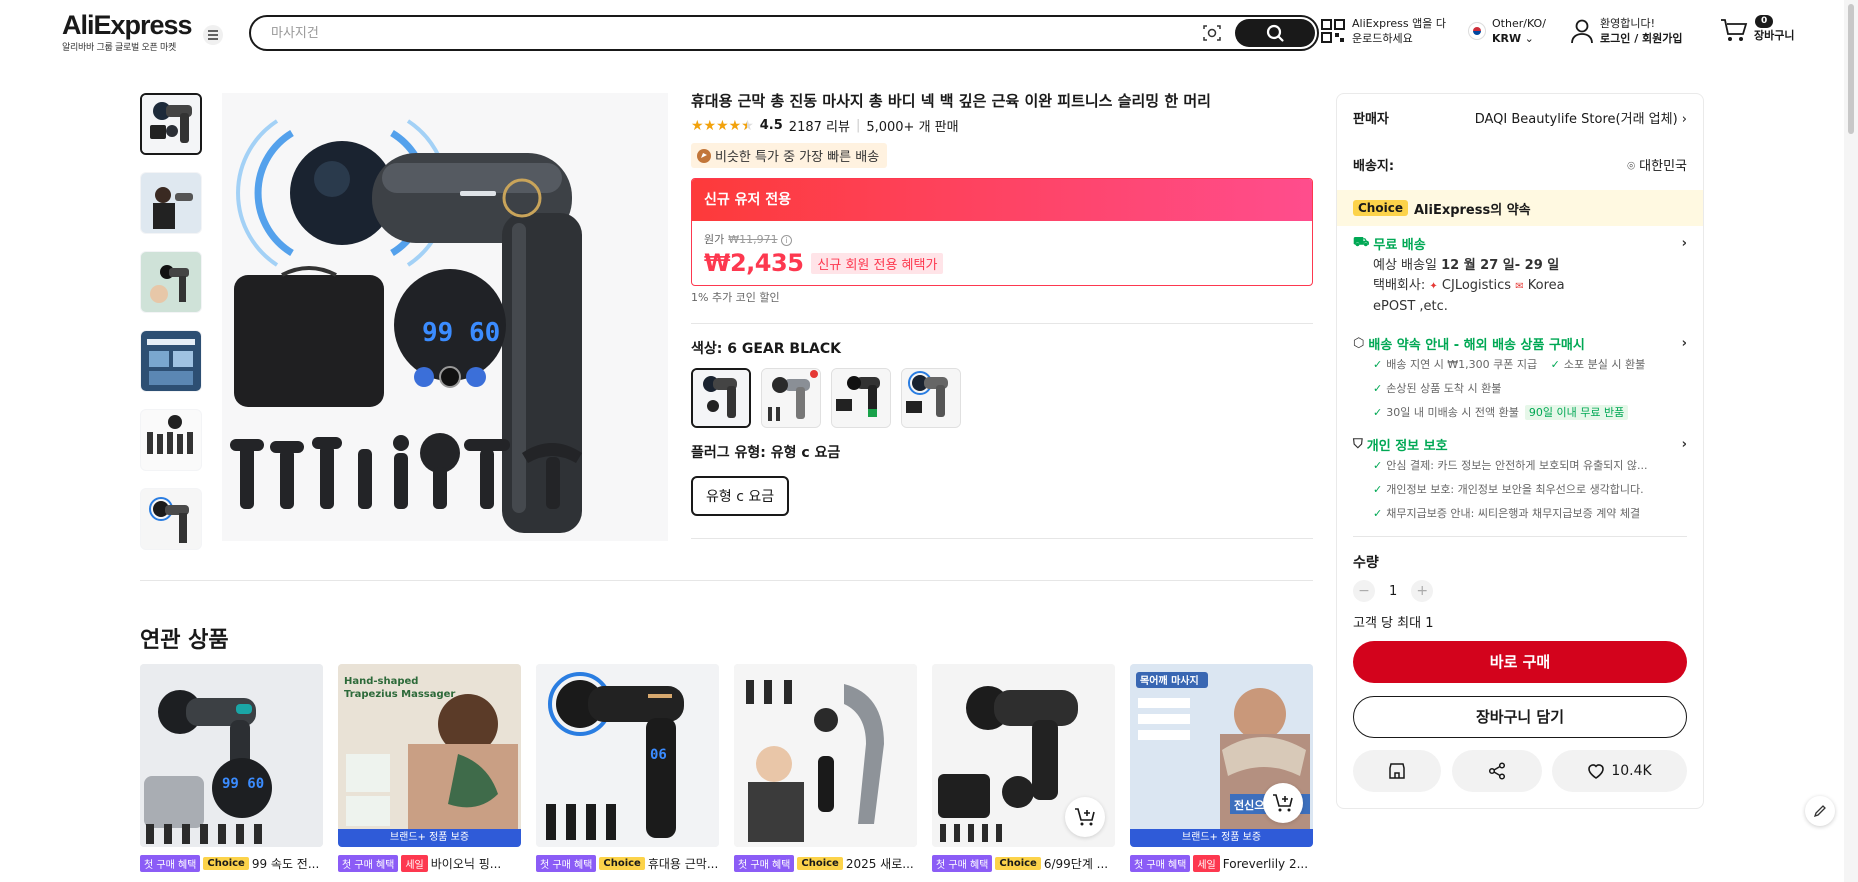 Image resolution: width=1858 pixels, height=882 pixels. What do you see at coordinates (1507, 31) in the screenshot?
I see `locale-selector: Other/KO/KRW ⌄` at bounding box center [1507, 31].